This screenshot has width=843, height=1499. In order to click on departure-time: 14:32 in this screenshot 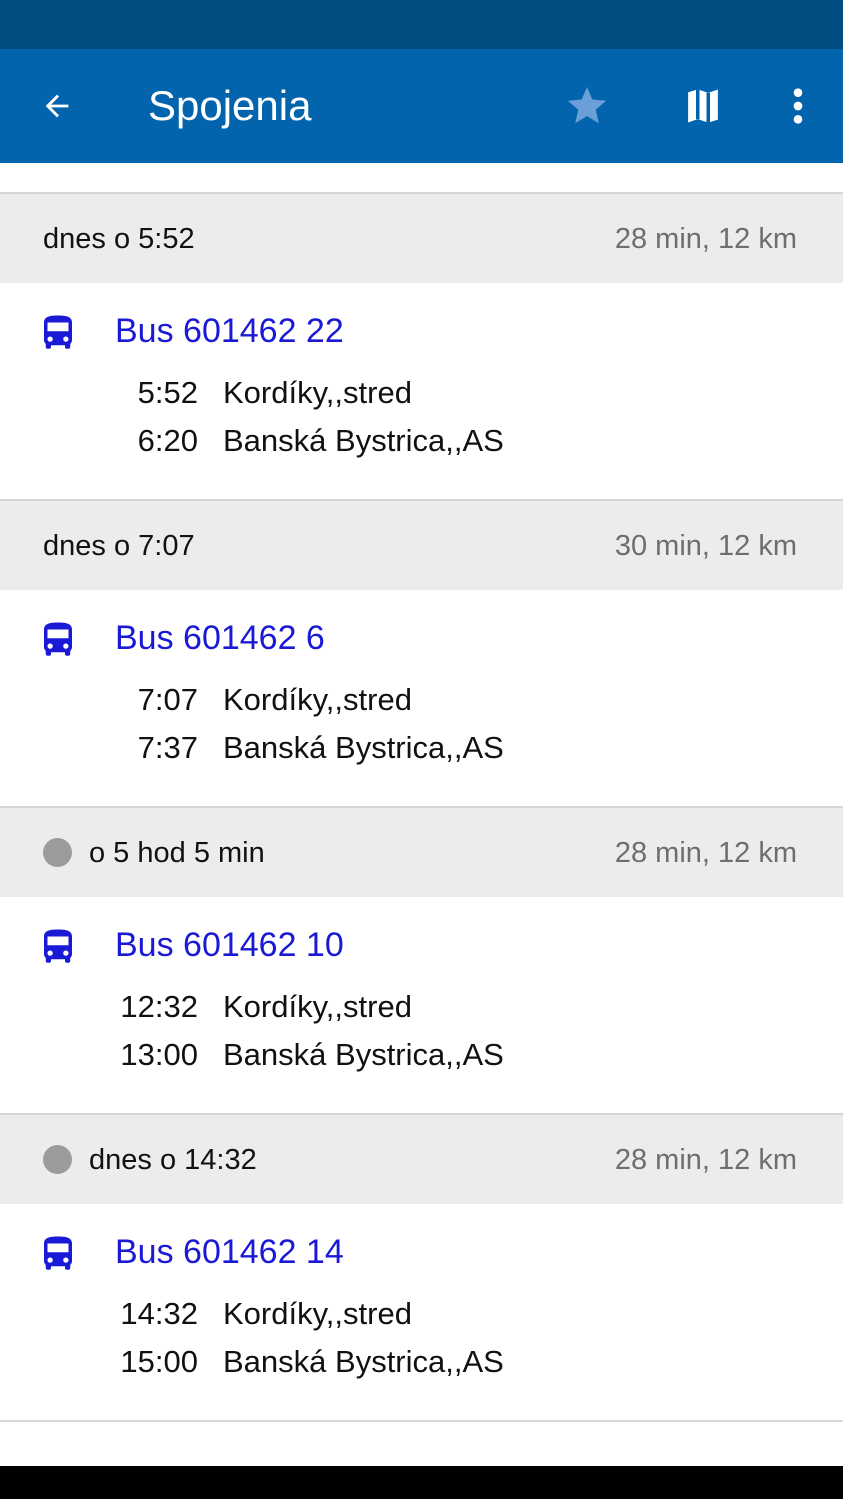, I will do `click(159, 1313)`.